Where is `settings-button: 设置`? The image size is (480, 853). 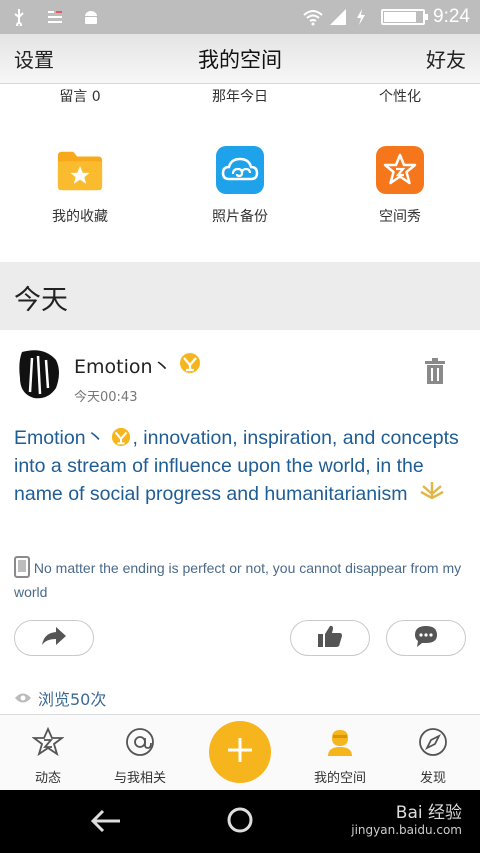
settings-button: 设置 is located at coordinates (34, 58).